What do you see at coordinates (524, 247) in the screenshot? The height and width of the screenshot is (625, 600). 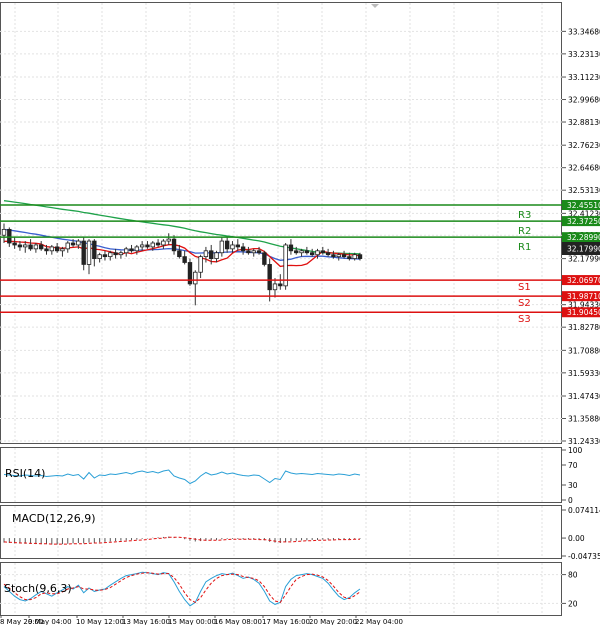 I see `level-name-r1: R1` at bounding box center [524, 247].